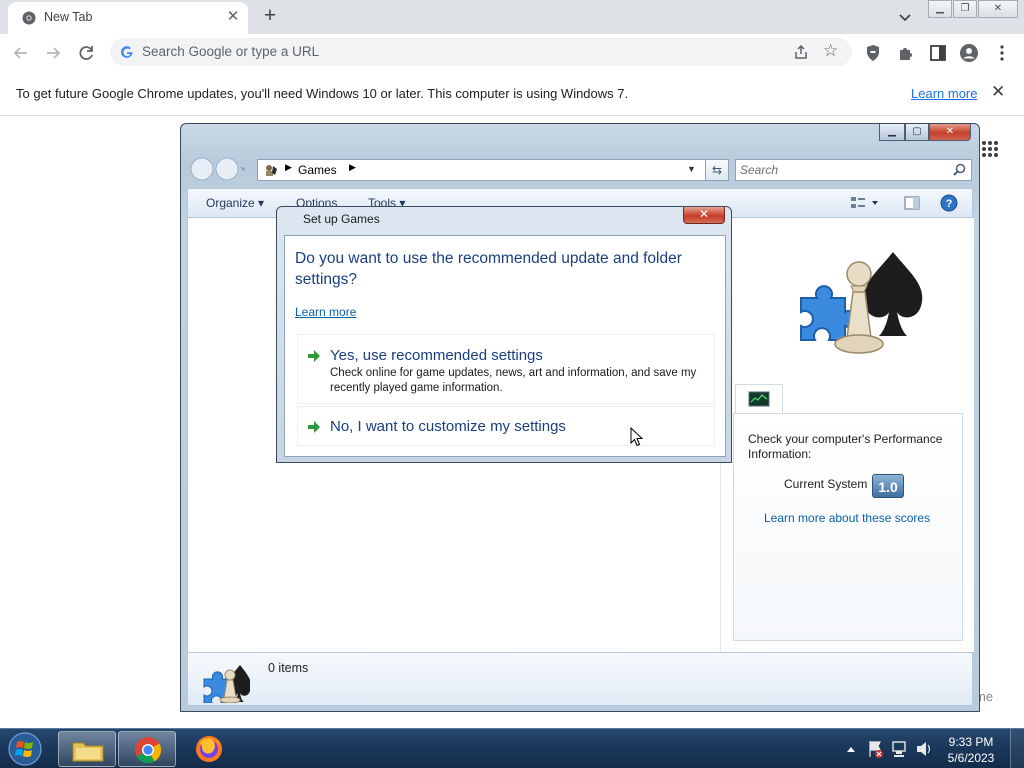 The height and width of the screenshot is (768, 1024). Describe the element at coordinates (959, 169) in the screenshot. I see `search-icon` at that location.